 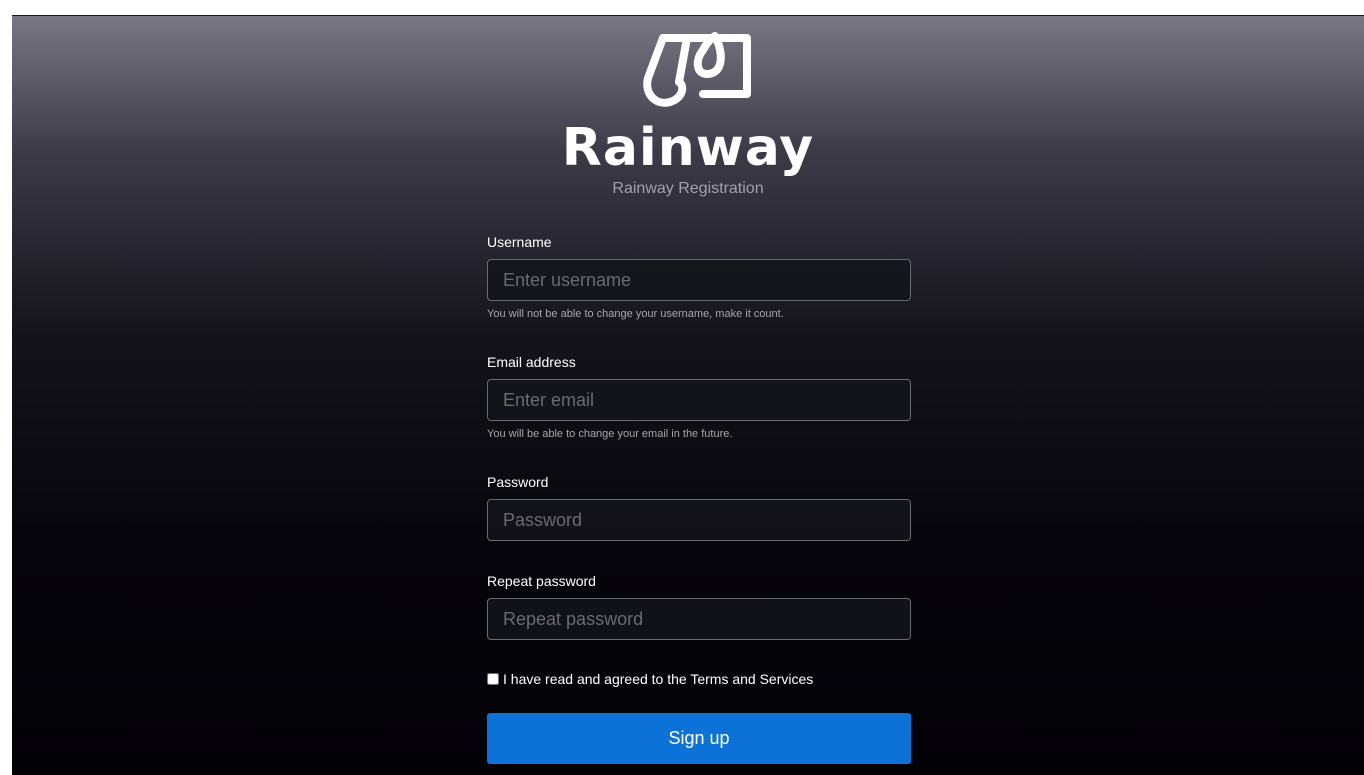 I want to click on email-input, so click(x=699, y=400).